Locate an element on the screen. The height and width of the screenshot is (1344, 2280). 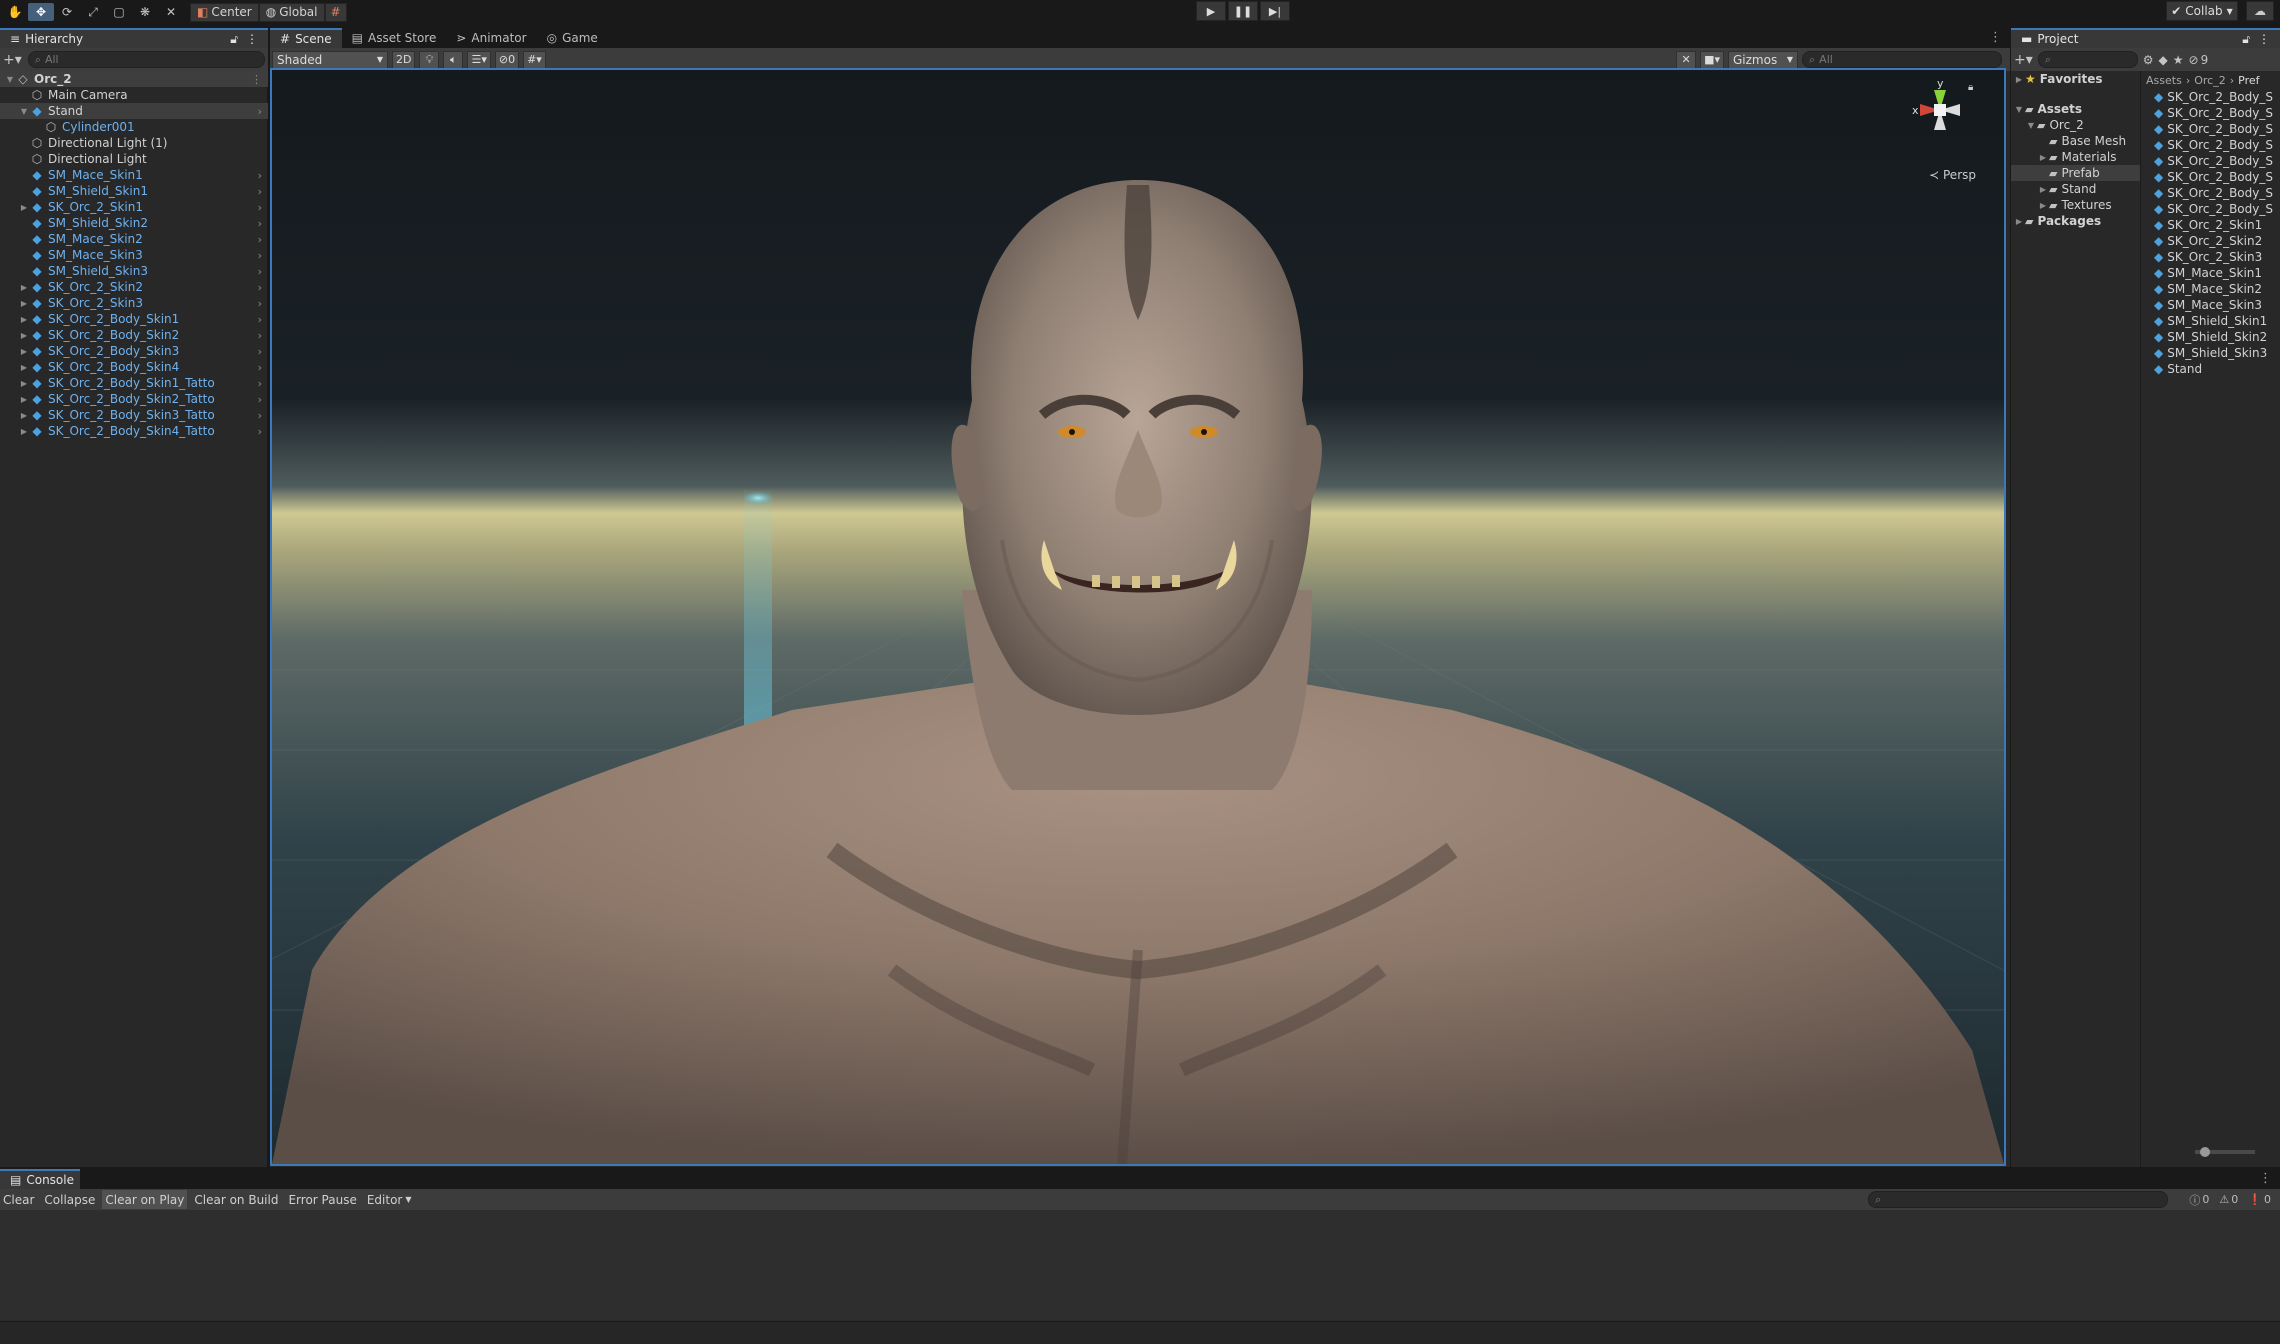
tab-game: ◎ Game is located at coordinates (572, 38).